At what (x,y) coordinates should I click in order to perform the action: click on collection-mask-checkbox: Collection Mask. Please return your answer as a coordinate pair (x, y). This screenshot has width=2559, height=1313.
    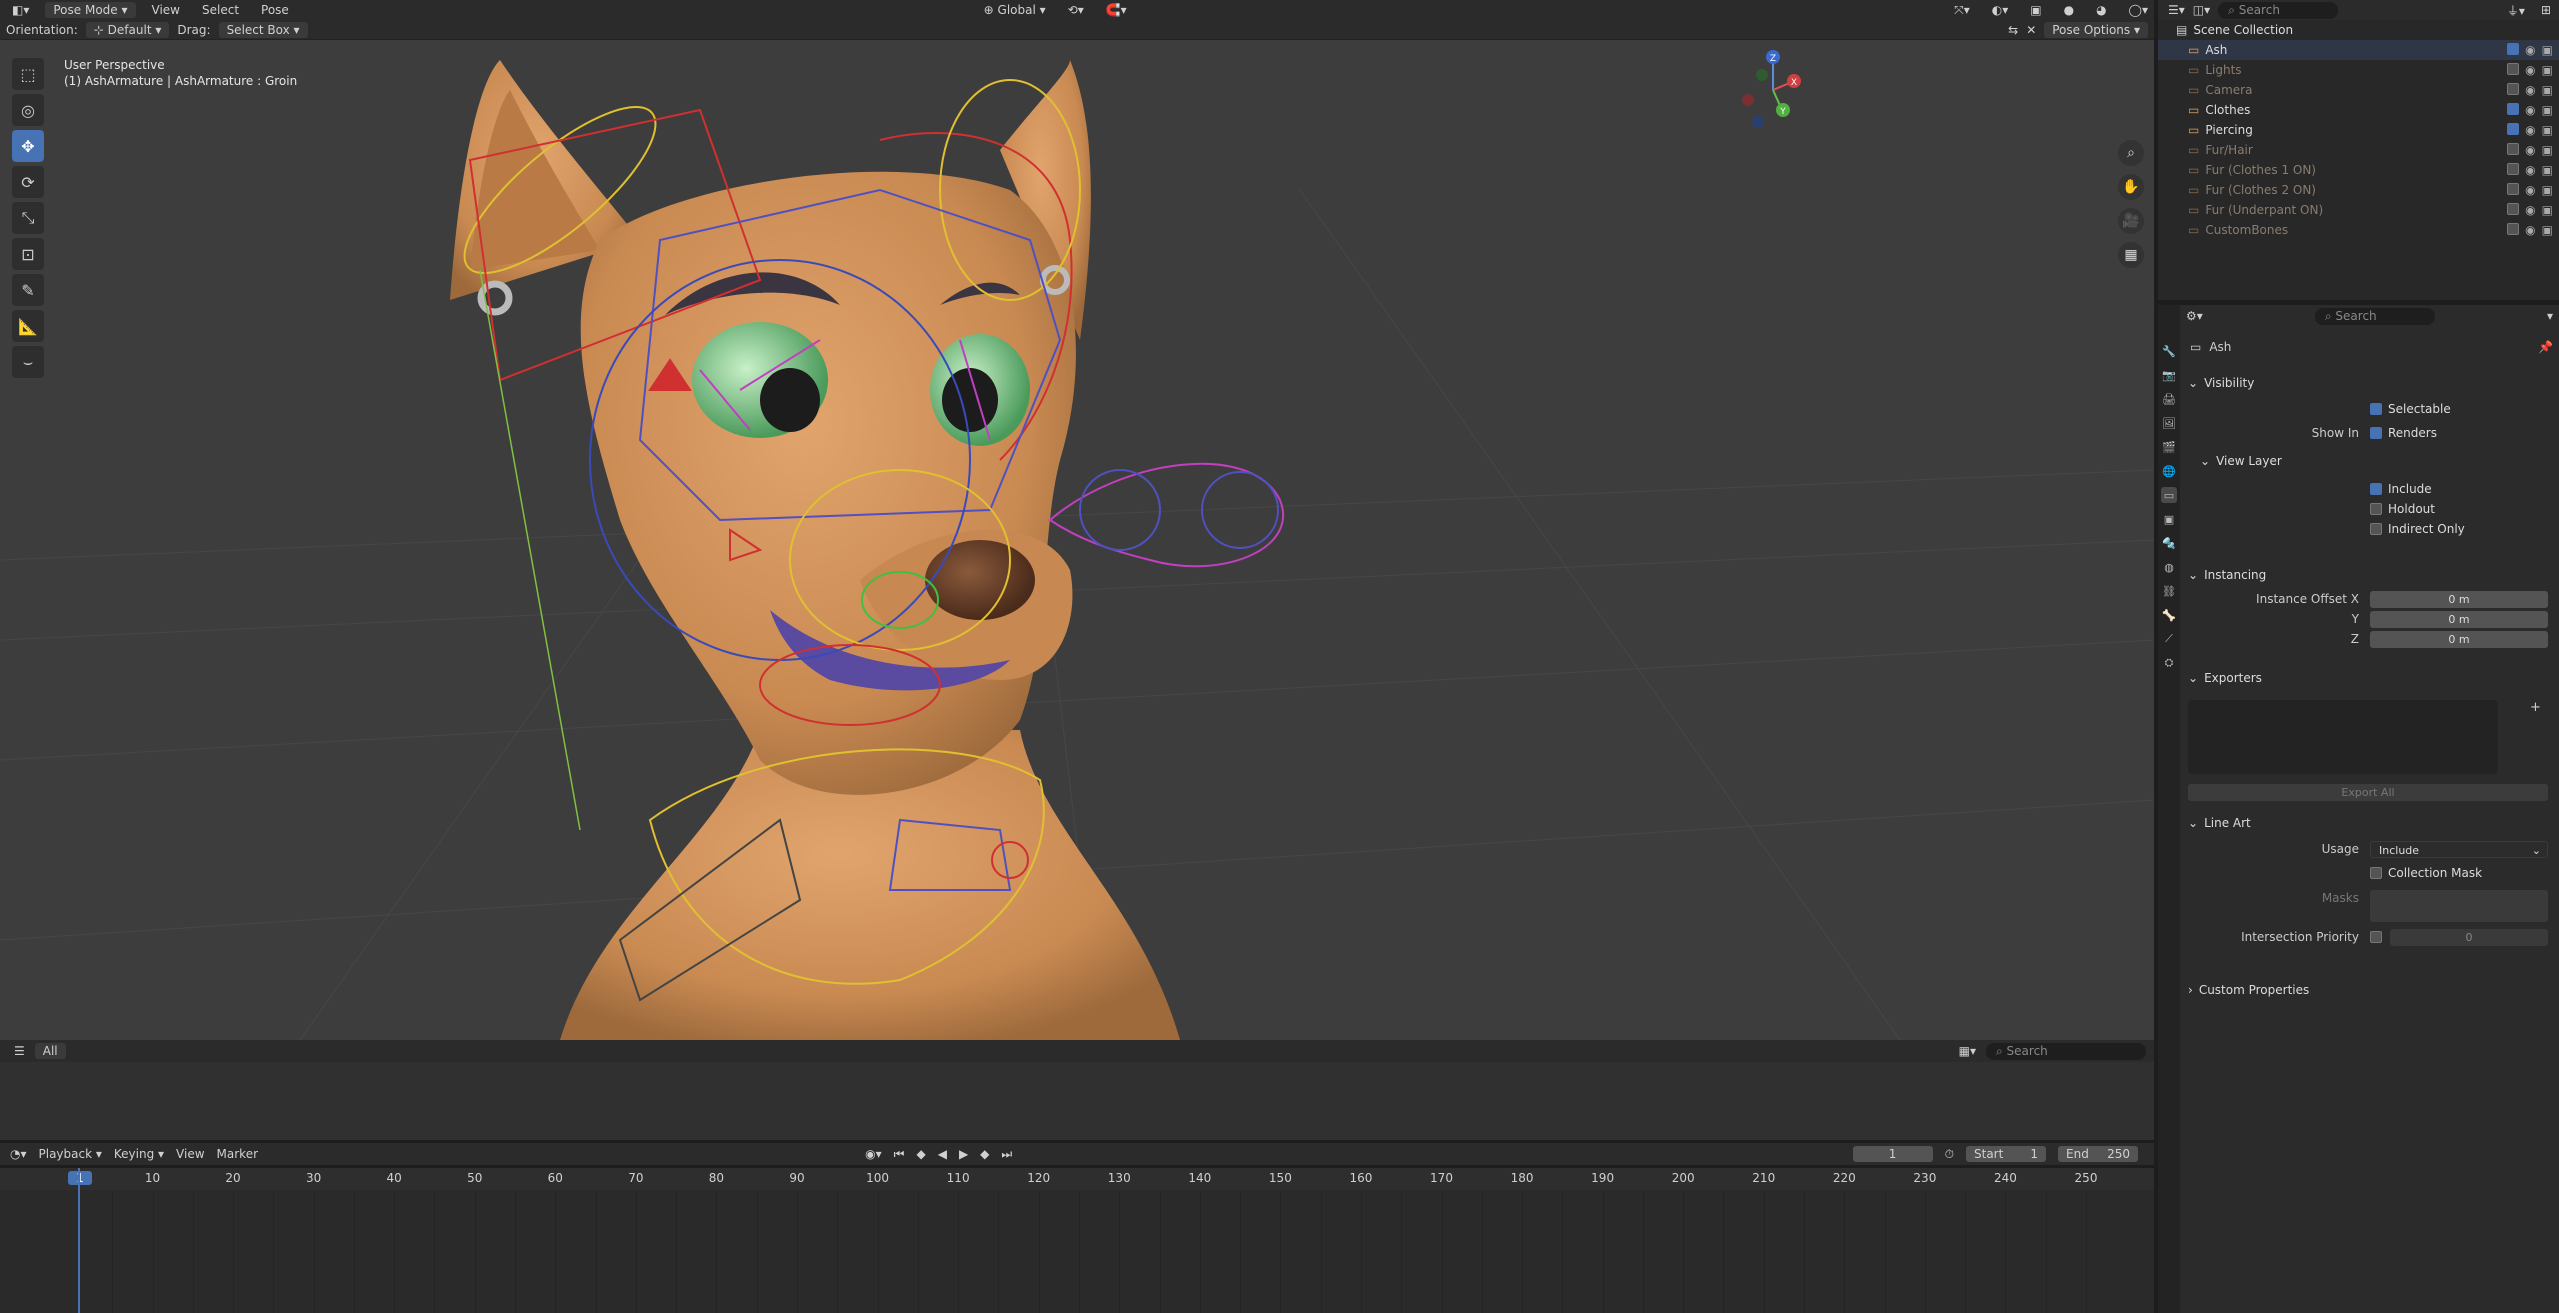
    Looking at the image, I should click on (2426, 873).